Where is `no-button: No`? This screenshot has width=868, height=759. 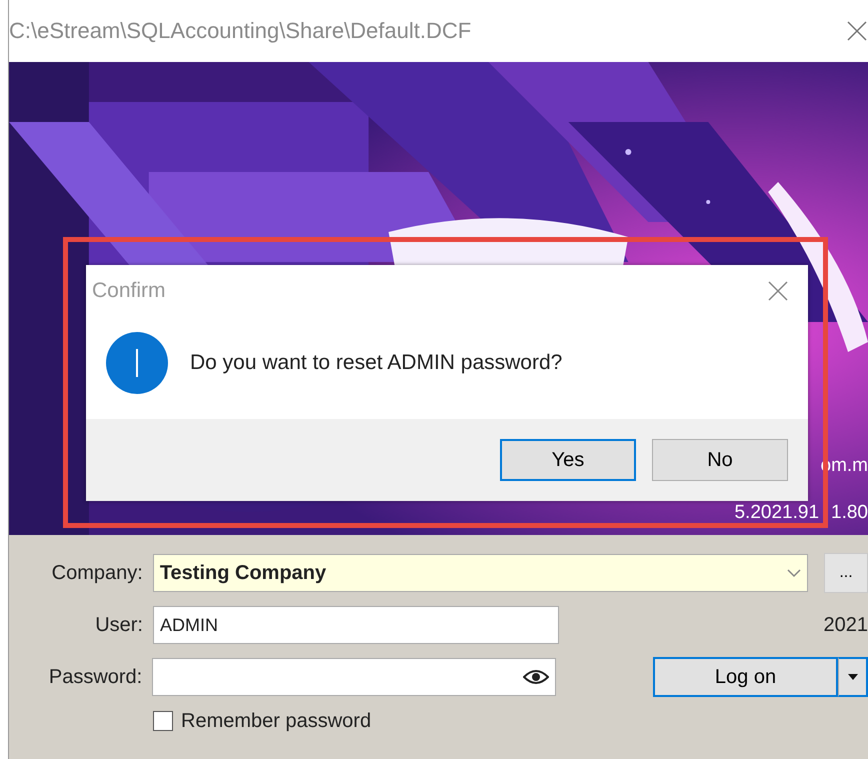
no-button: No is located at coordinates (720, 460).